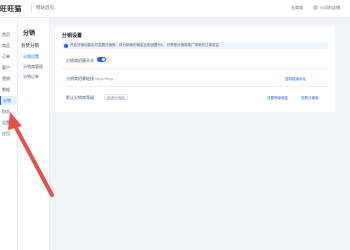  I want to click on subnav-item-orders: 分销订单, so click(31, 77).